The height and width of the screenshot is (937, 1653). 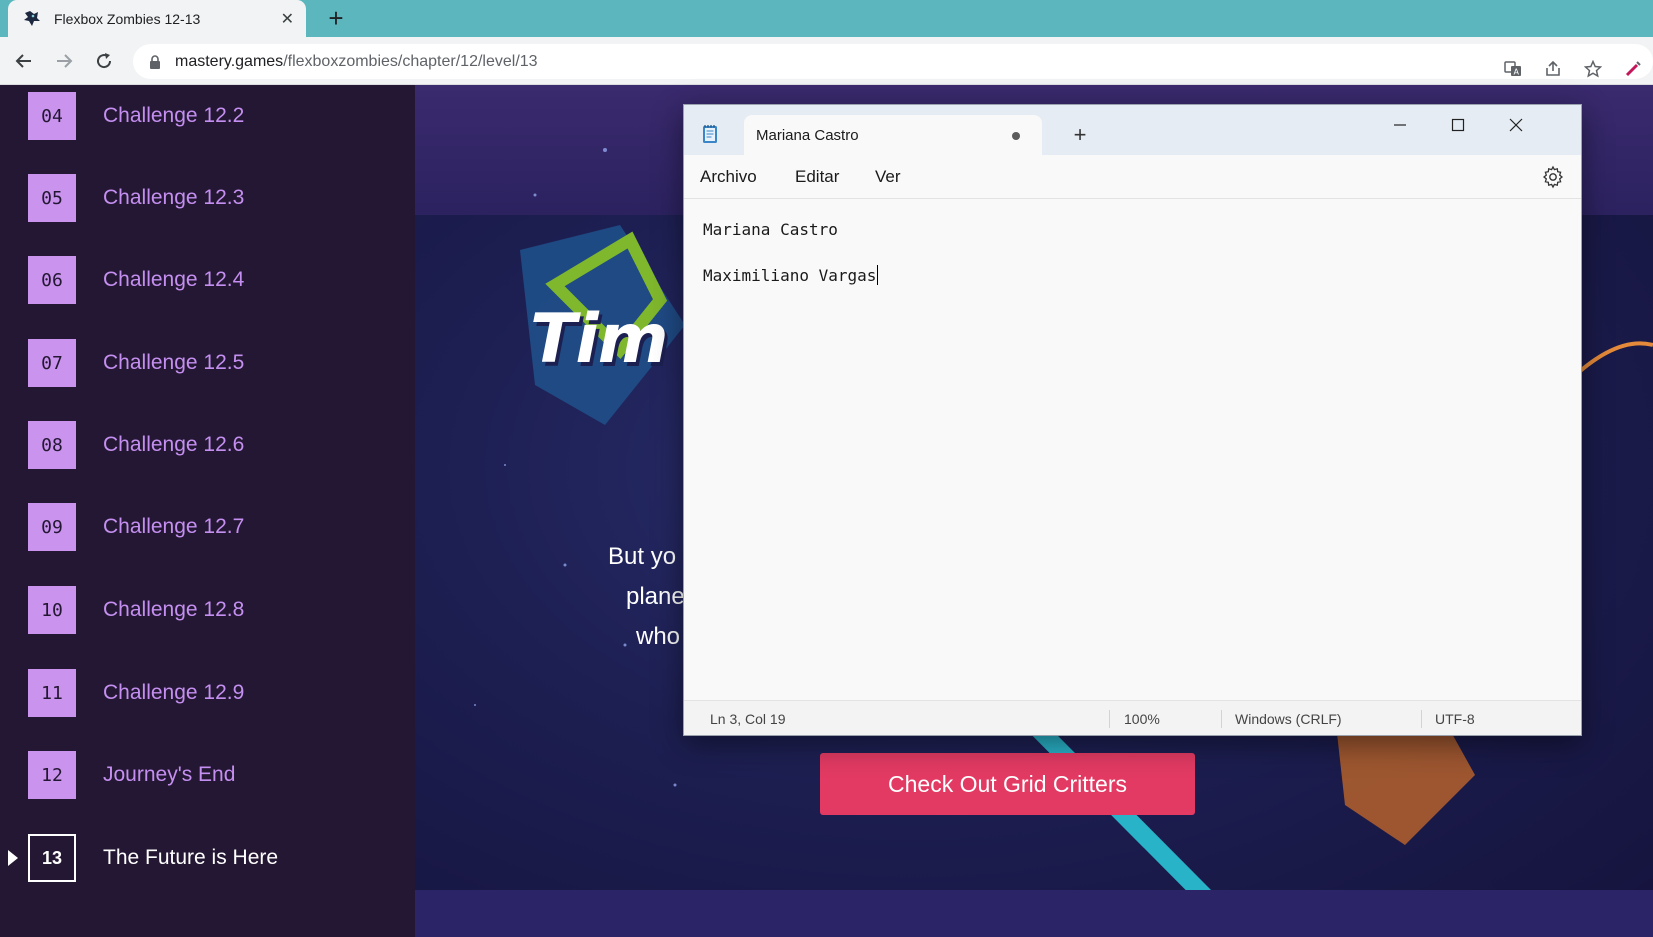 What do you see at coordinates (64, 61) in the screenshot?
I see `forward-icon` at bounding box center [64, 61].